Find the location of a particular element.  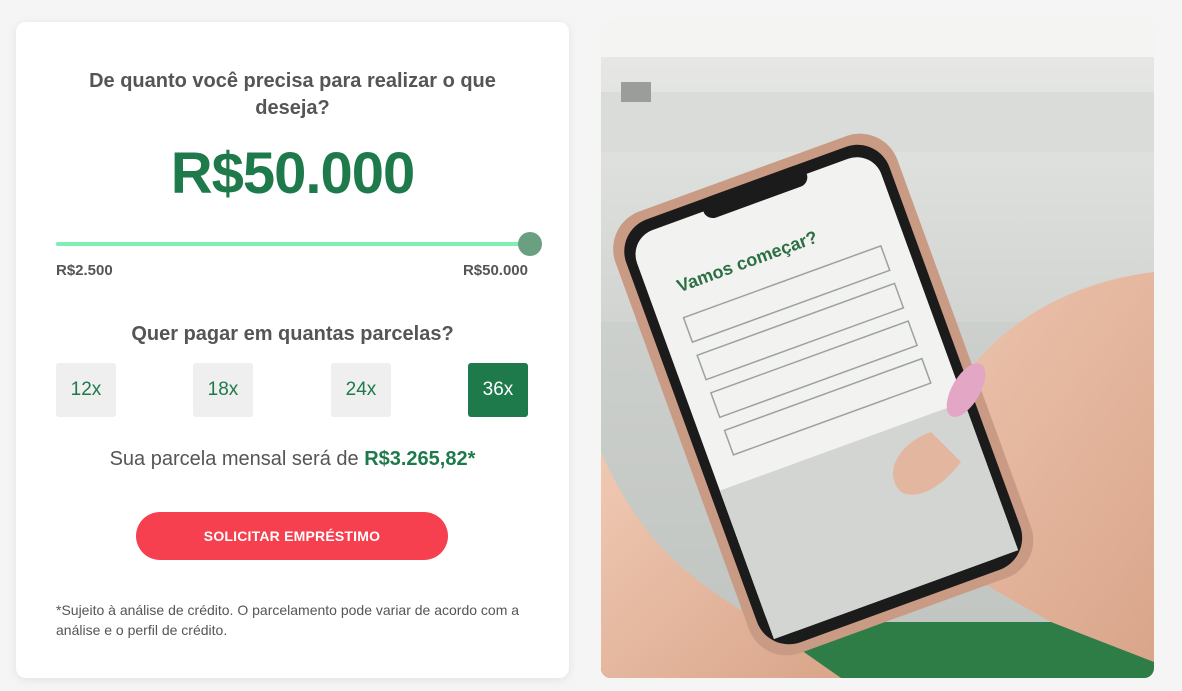

slider-max-label: R$50.000 is located at coordinates (495, 270).